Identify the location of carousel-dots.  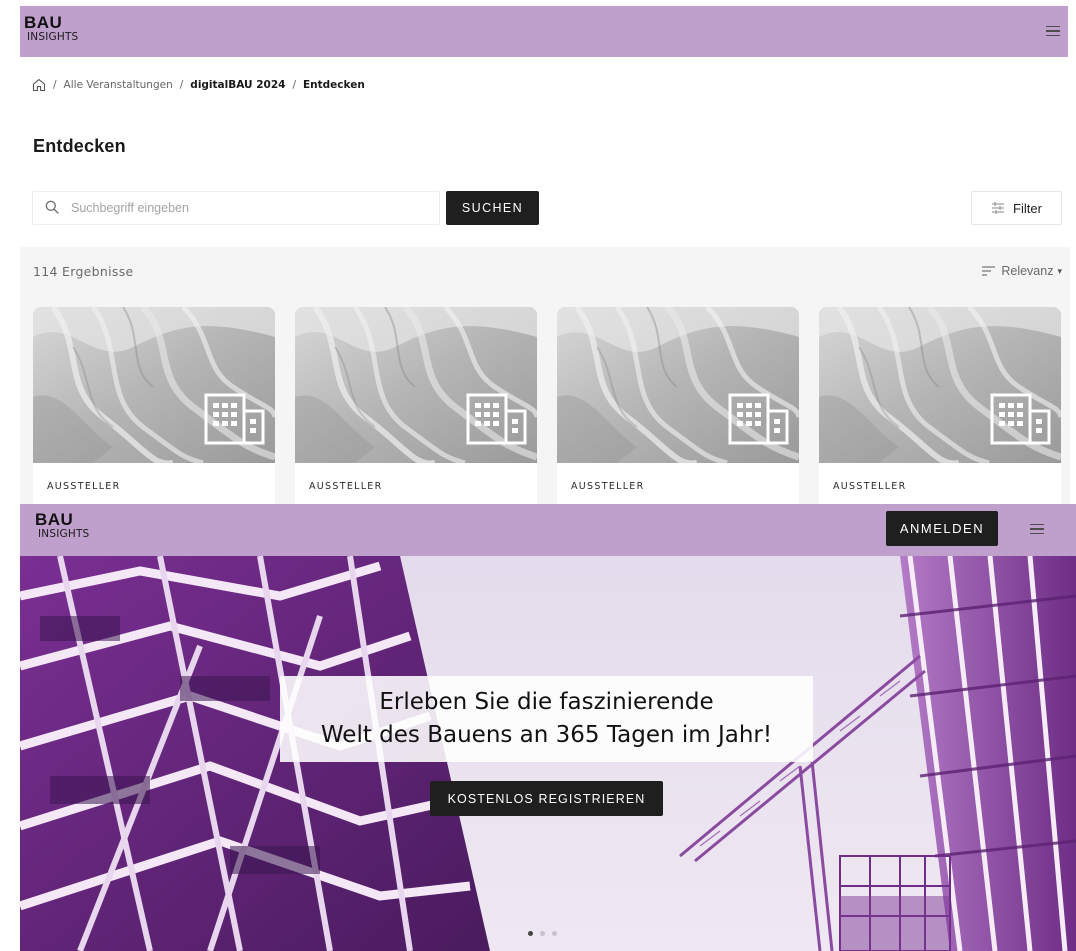
(542, 933).